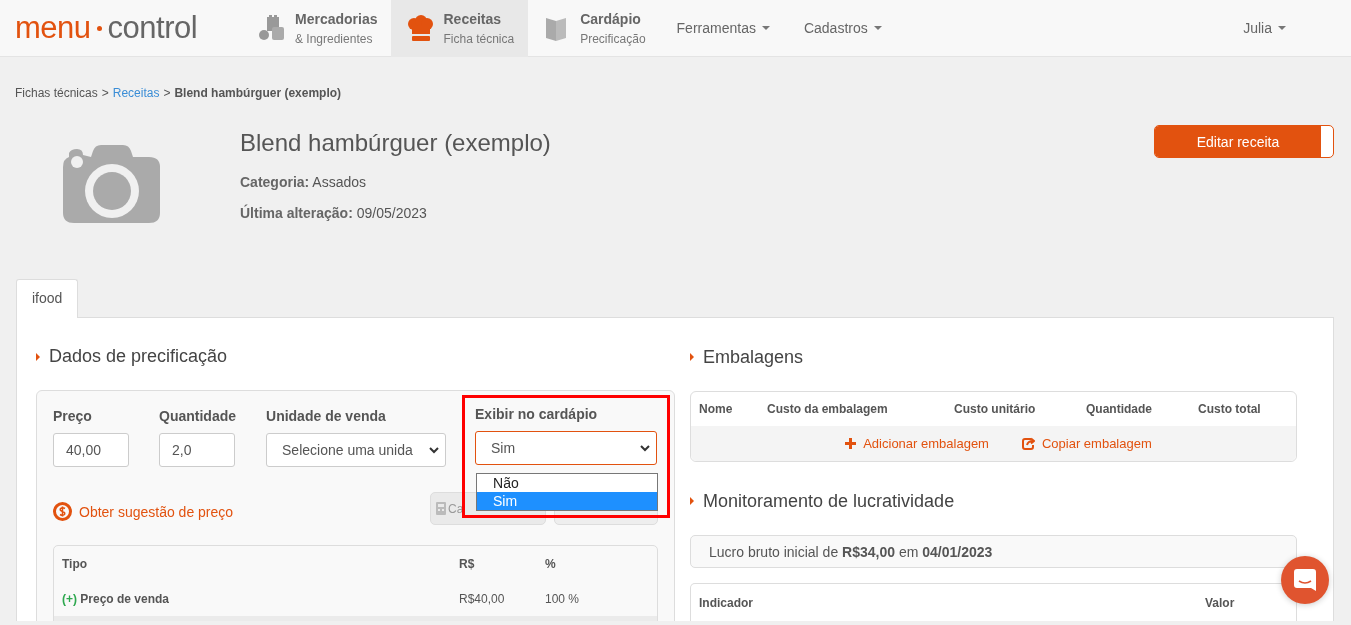 The height and width of the screenshot is (625, 1351). Describe the element at coordinates (336, 18) in the screenshot. I see `nav-tab-title: Mercadorias` at that location.